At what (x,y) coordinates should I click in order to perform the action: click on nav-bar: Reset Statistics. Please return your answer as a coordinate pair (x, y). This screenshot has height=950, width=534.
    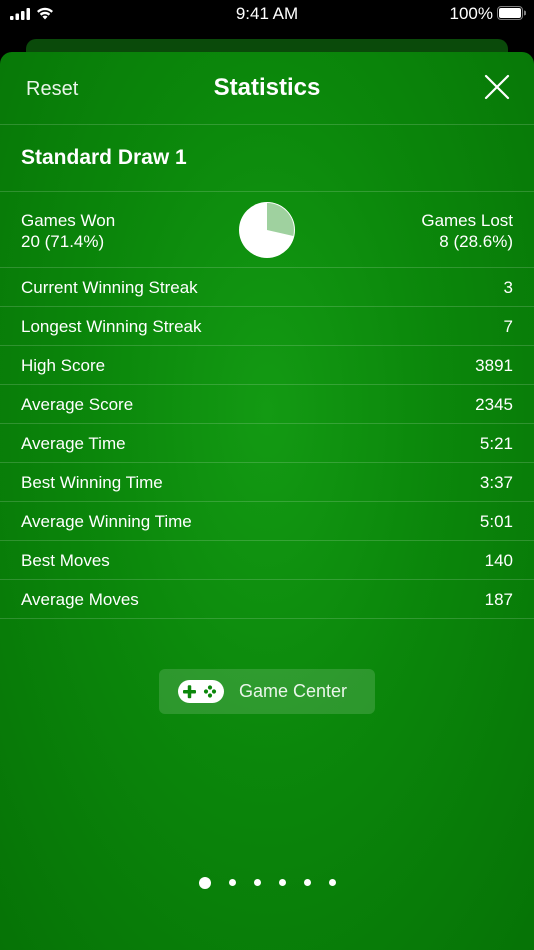
    Looking at the image, I should click on (267, 88).